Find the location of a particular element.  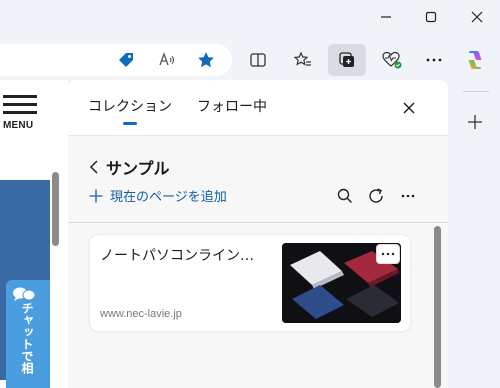

pane-close-button is located at coordinates (409, 108).